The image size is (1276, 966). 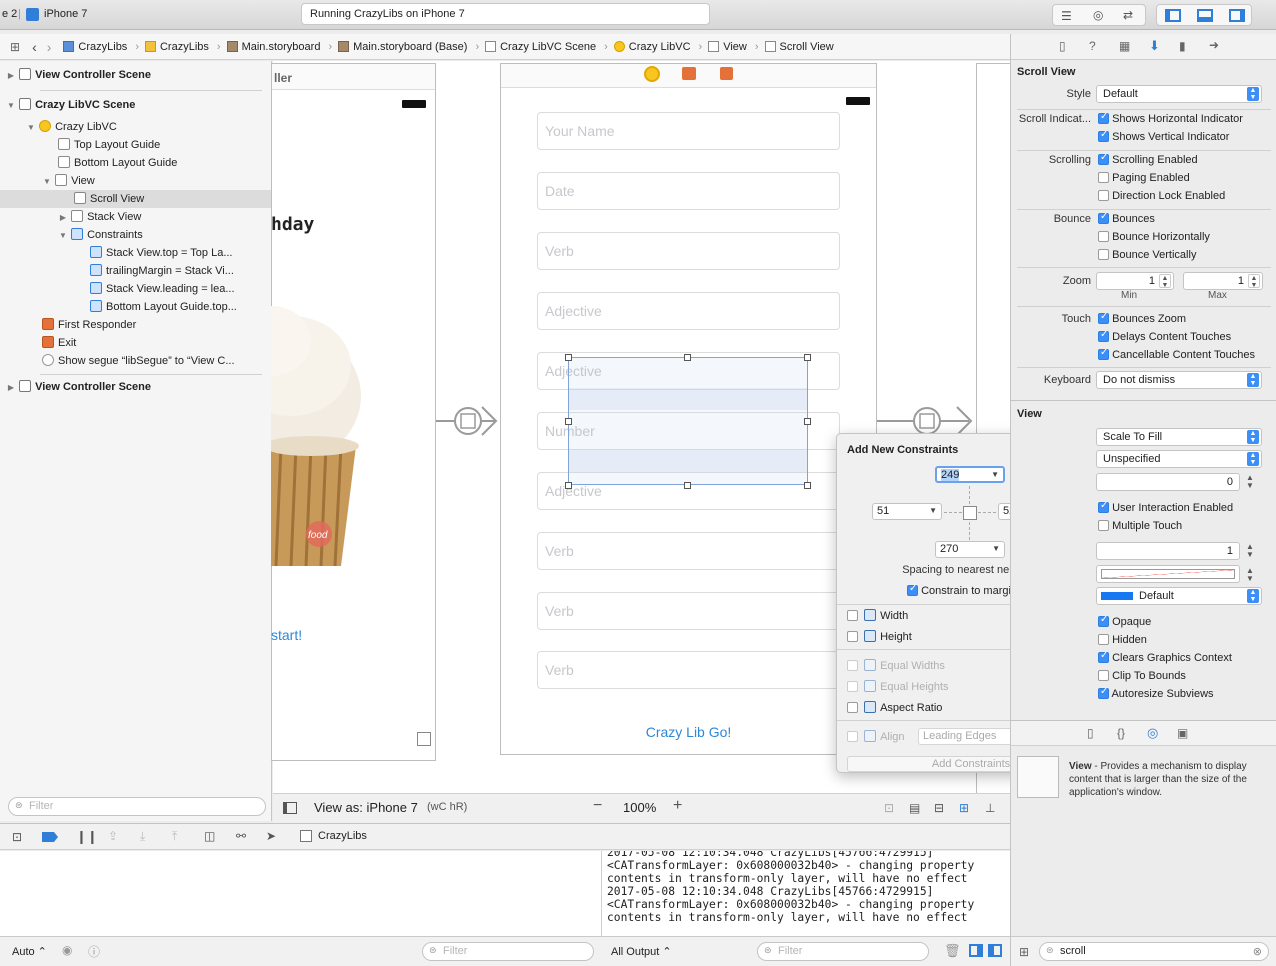 What do you see at coordinates (1142, 676) in the screenshot?
I see `clip-bounds-checkbox: Clip To Bounds` at bounding box center [1142, 676].